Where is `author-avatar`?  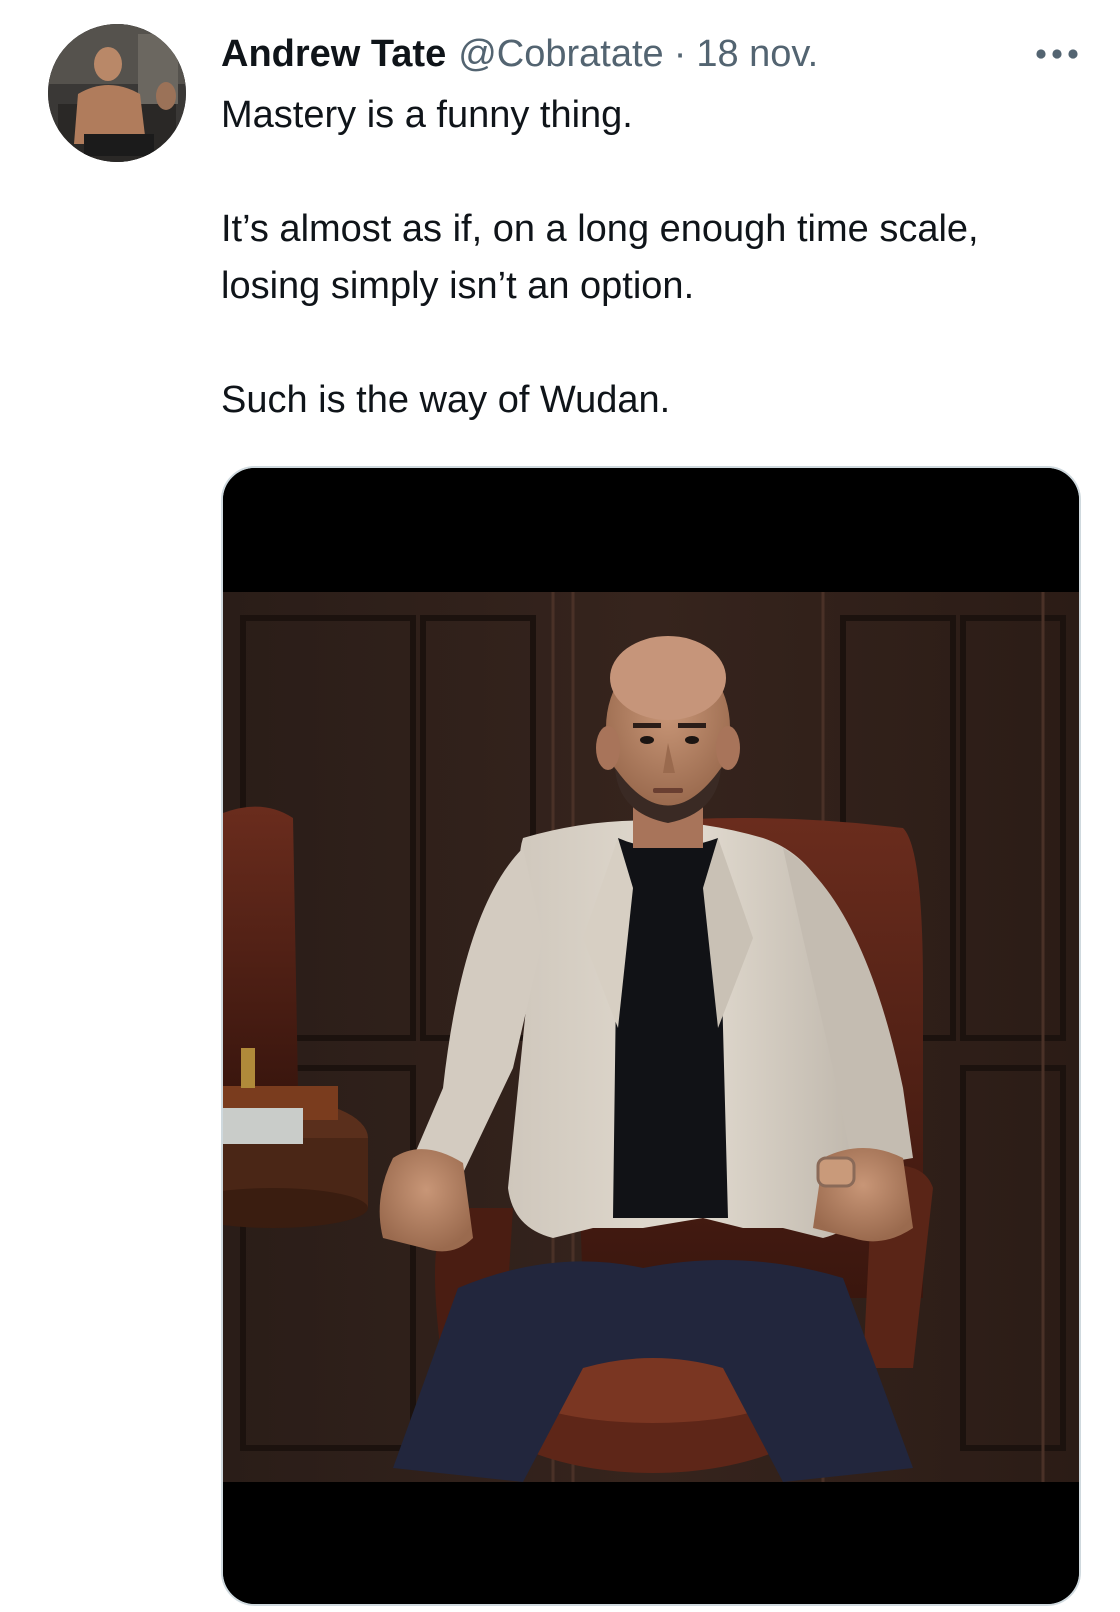
author-avatar is located at coordinates (117, 93).